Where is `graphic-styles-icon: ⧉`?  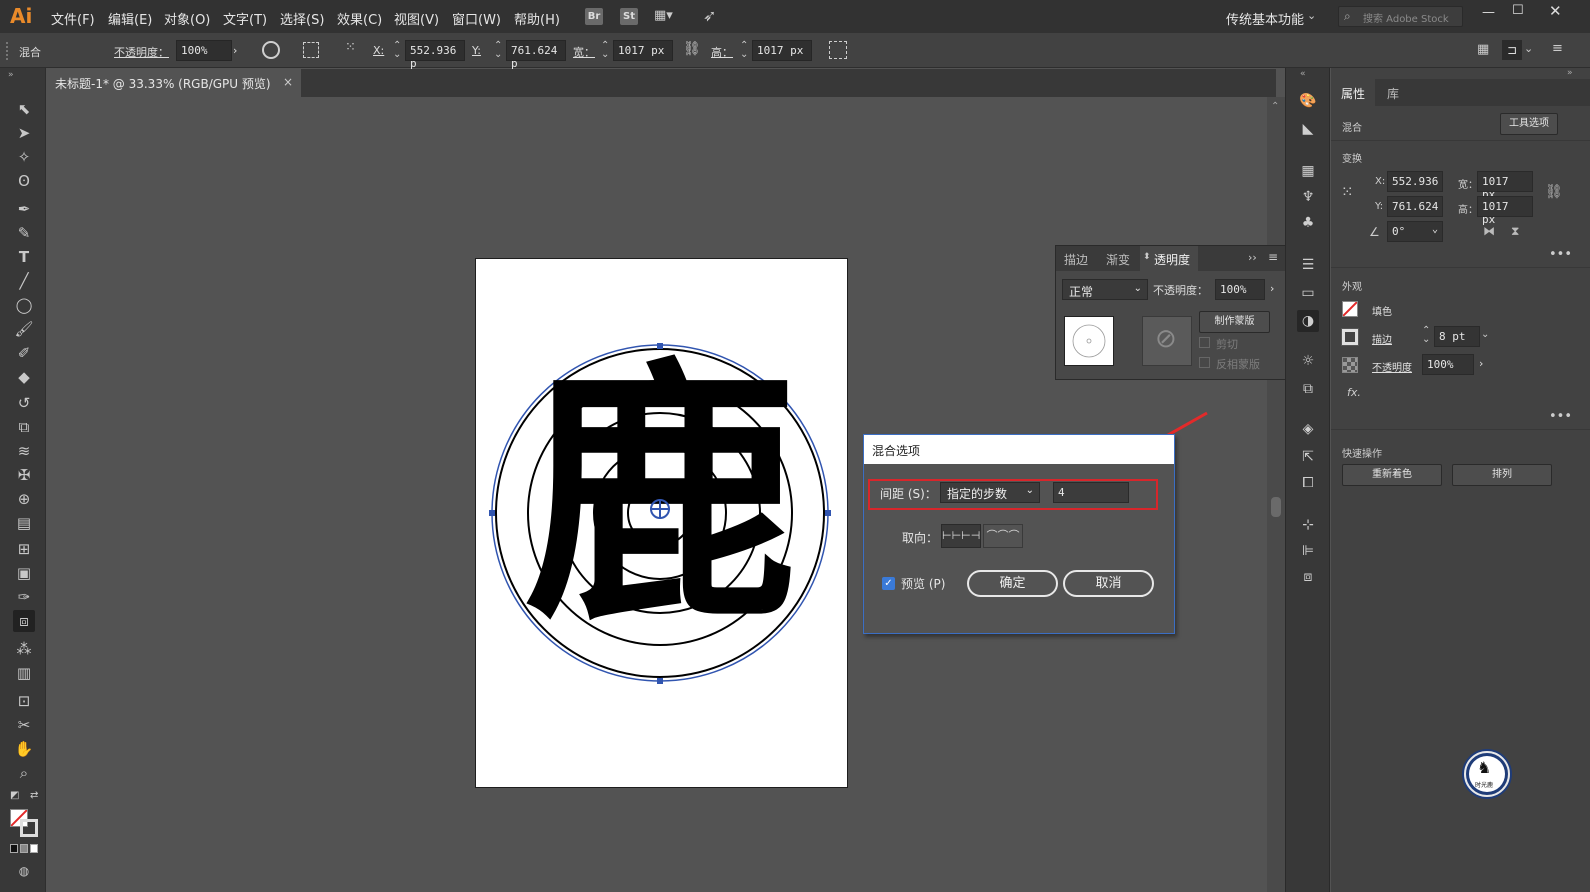
graphic-styles-icon: ⧉ is located at coordinates (1308, 389).